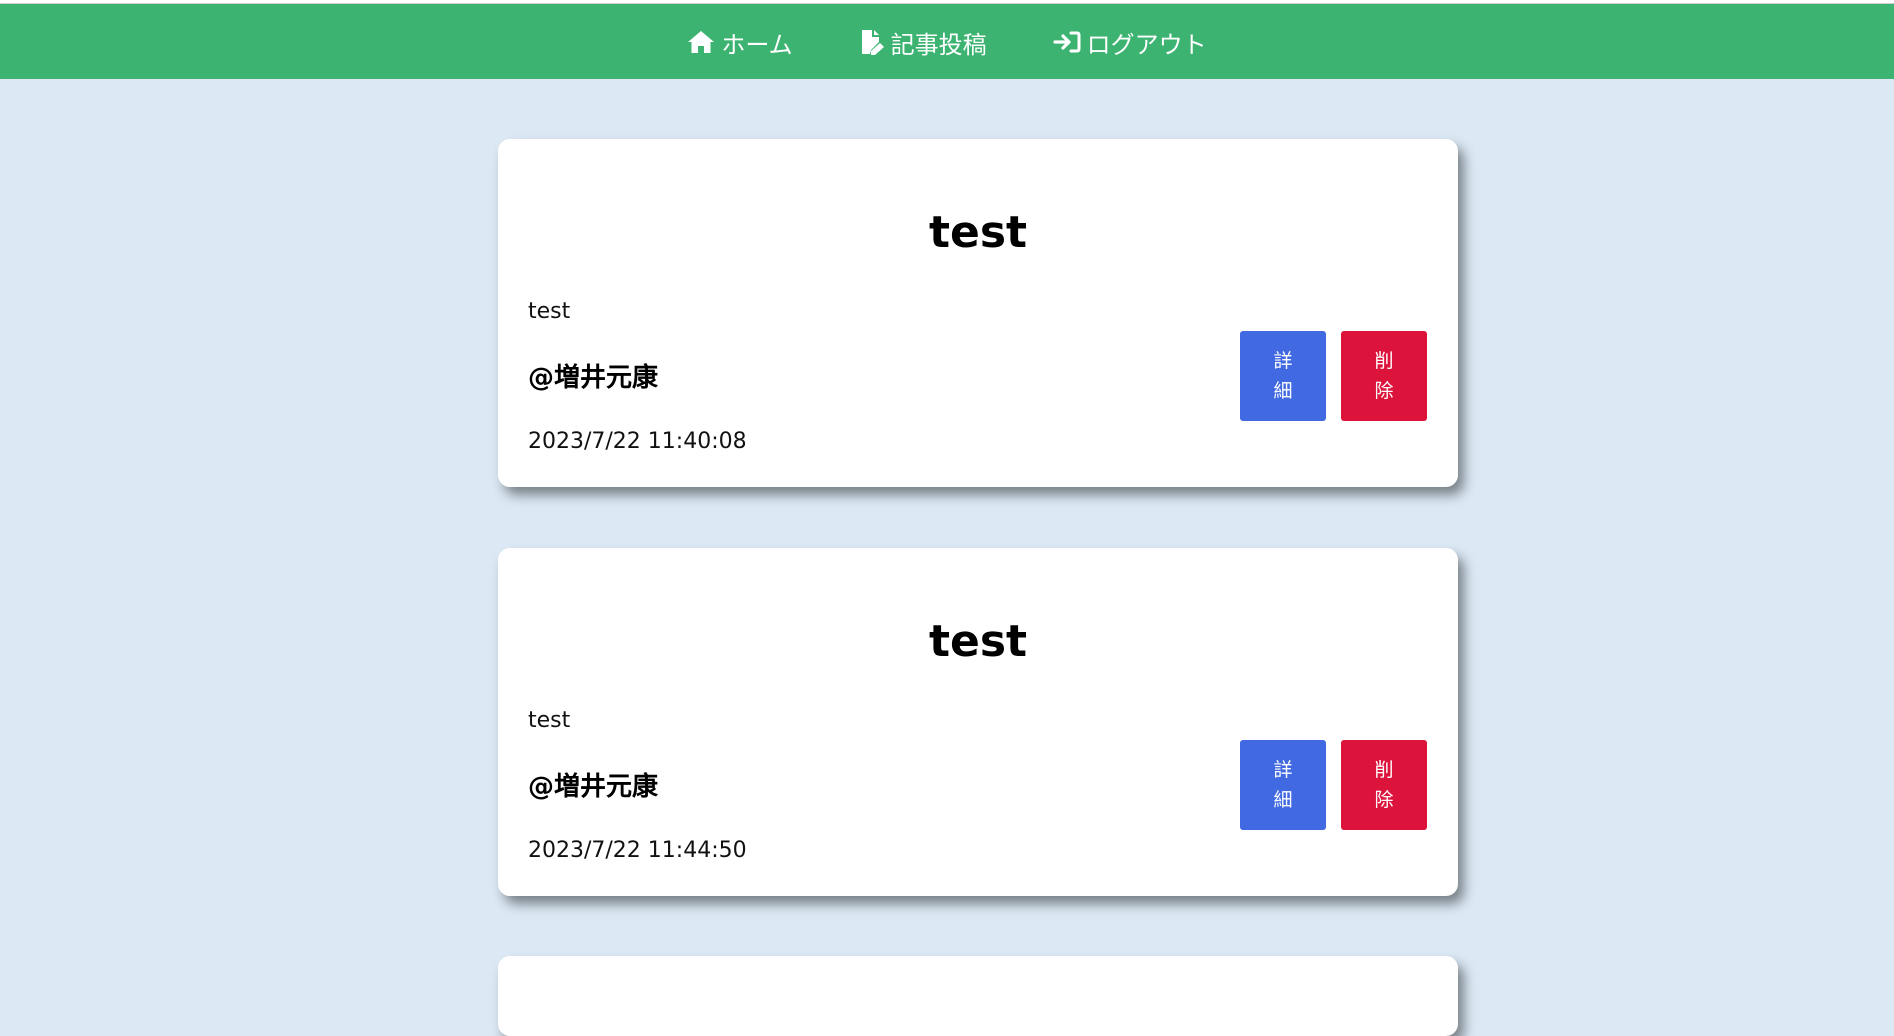 This screenshot has width=1894, height=1036. I want to click on nav-label-logout: ログアウト, so click(1146, 44).